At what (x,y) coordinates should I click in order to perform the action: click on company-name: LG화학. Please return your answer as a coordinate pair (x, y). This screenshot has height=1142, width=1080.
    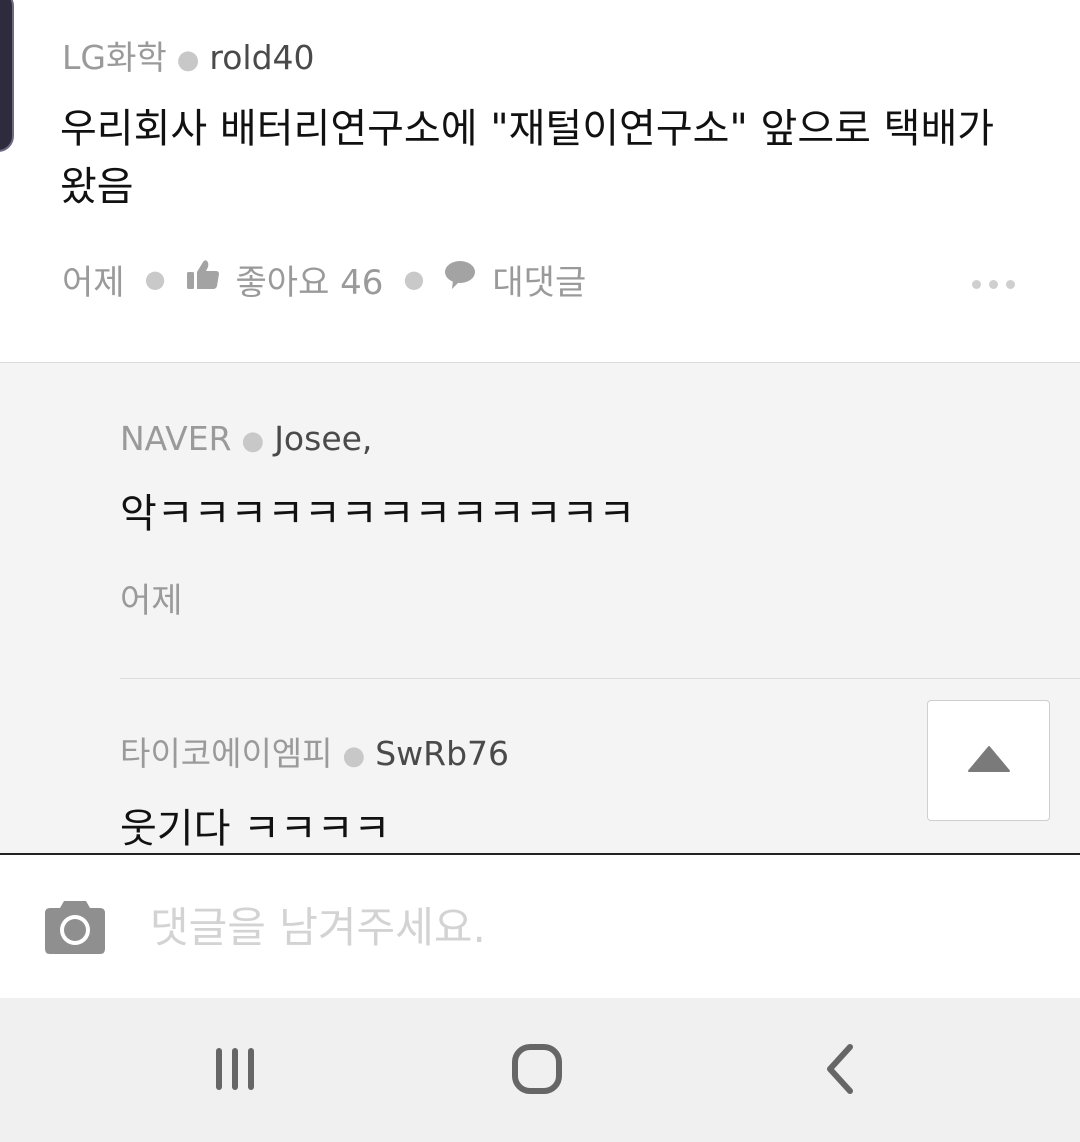
    Looking at the image, I should click on (114, 57).